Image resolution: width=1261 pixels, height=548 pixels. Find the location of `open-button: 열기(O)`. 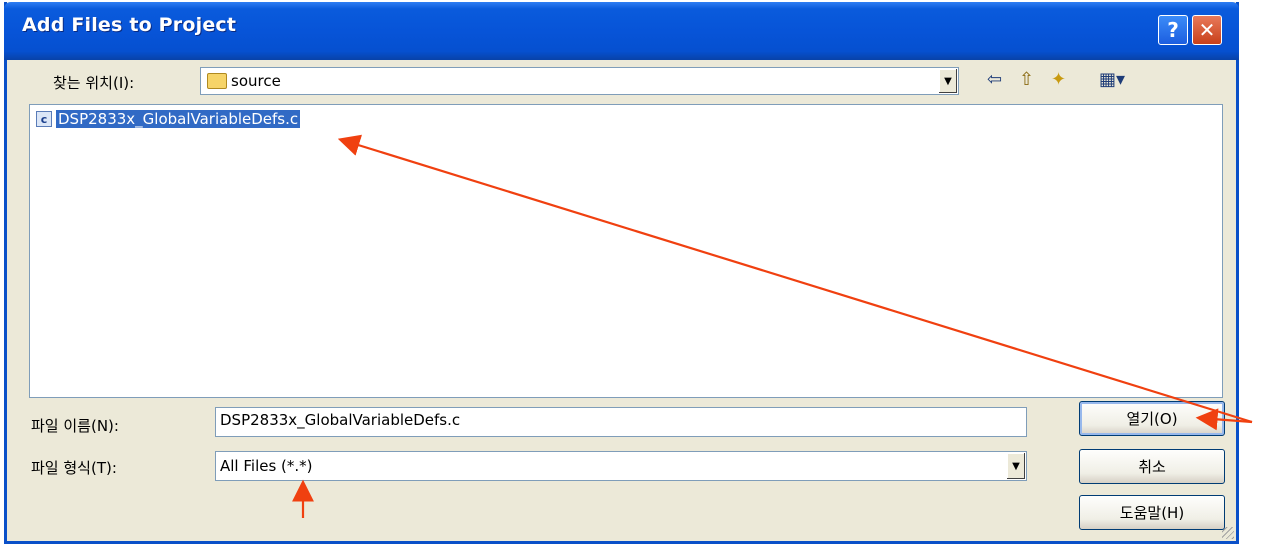

open-button: 열기(O) is located at coordinates (1152, 418).